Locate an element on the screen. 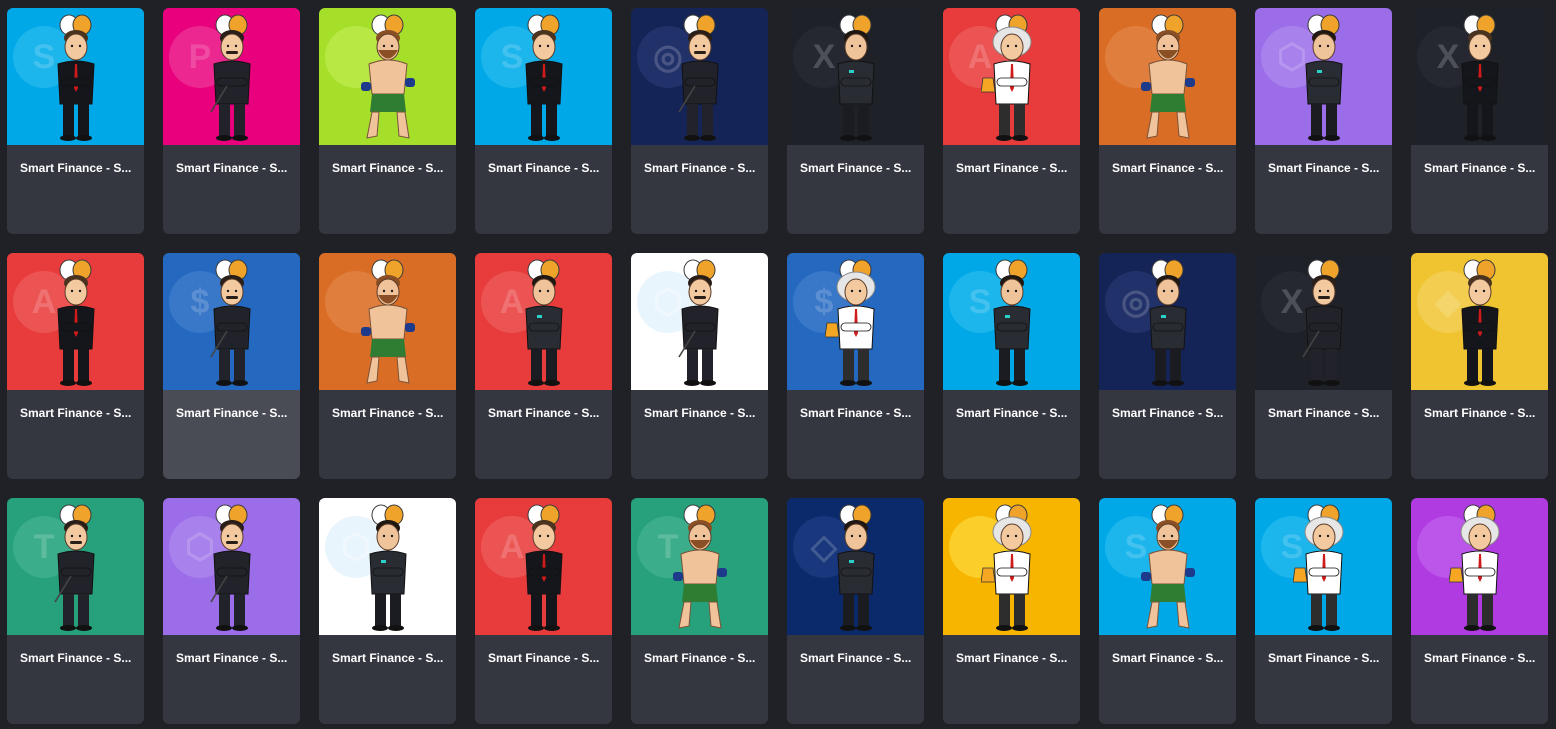 The width and height of the screenshot is (1556, 729). nft-image: ◆ is located at coordinates (1479, 321).